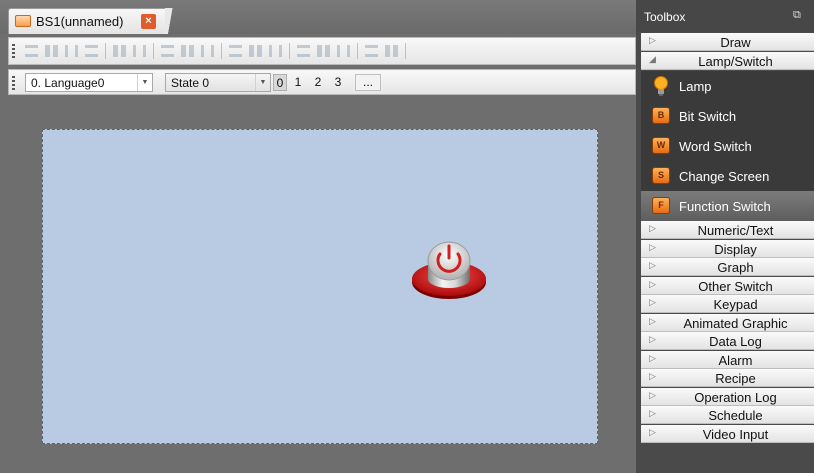  I want to click on category-label: Keypad, so click(735, 304).